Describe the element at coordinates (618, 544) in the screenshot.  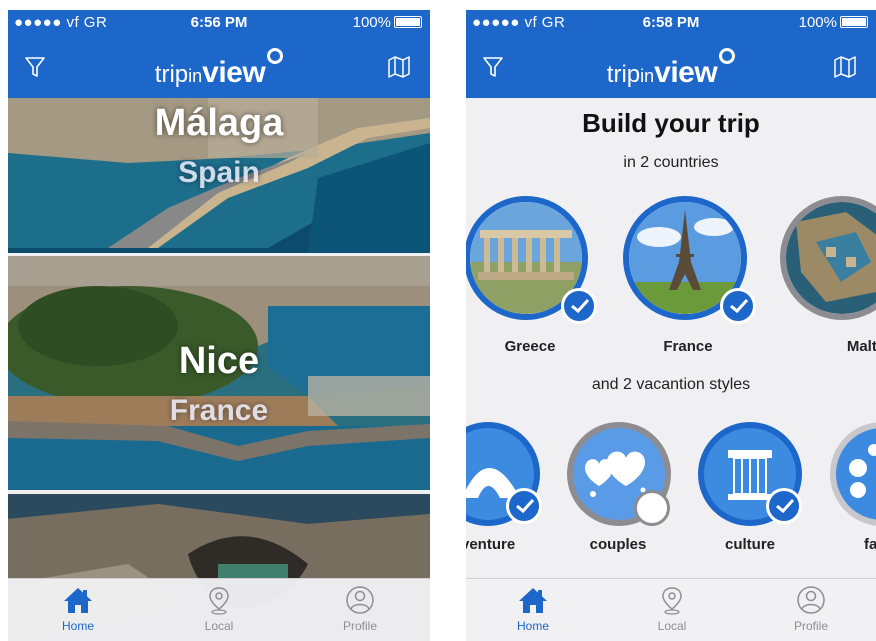
I see `style-label: couples` at that location.